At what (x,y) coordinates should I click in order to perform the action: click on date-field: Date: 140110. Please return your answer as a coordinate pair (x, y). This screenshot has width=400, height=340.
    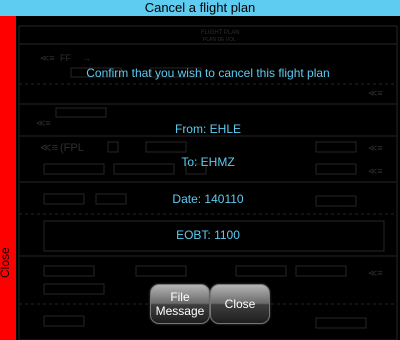
    Looking at the image, I should click on (208, 199).